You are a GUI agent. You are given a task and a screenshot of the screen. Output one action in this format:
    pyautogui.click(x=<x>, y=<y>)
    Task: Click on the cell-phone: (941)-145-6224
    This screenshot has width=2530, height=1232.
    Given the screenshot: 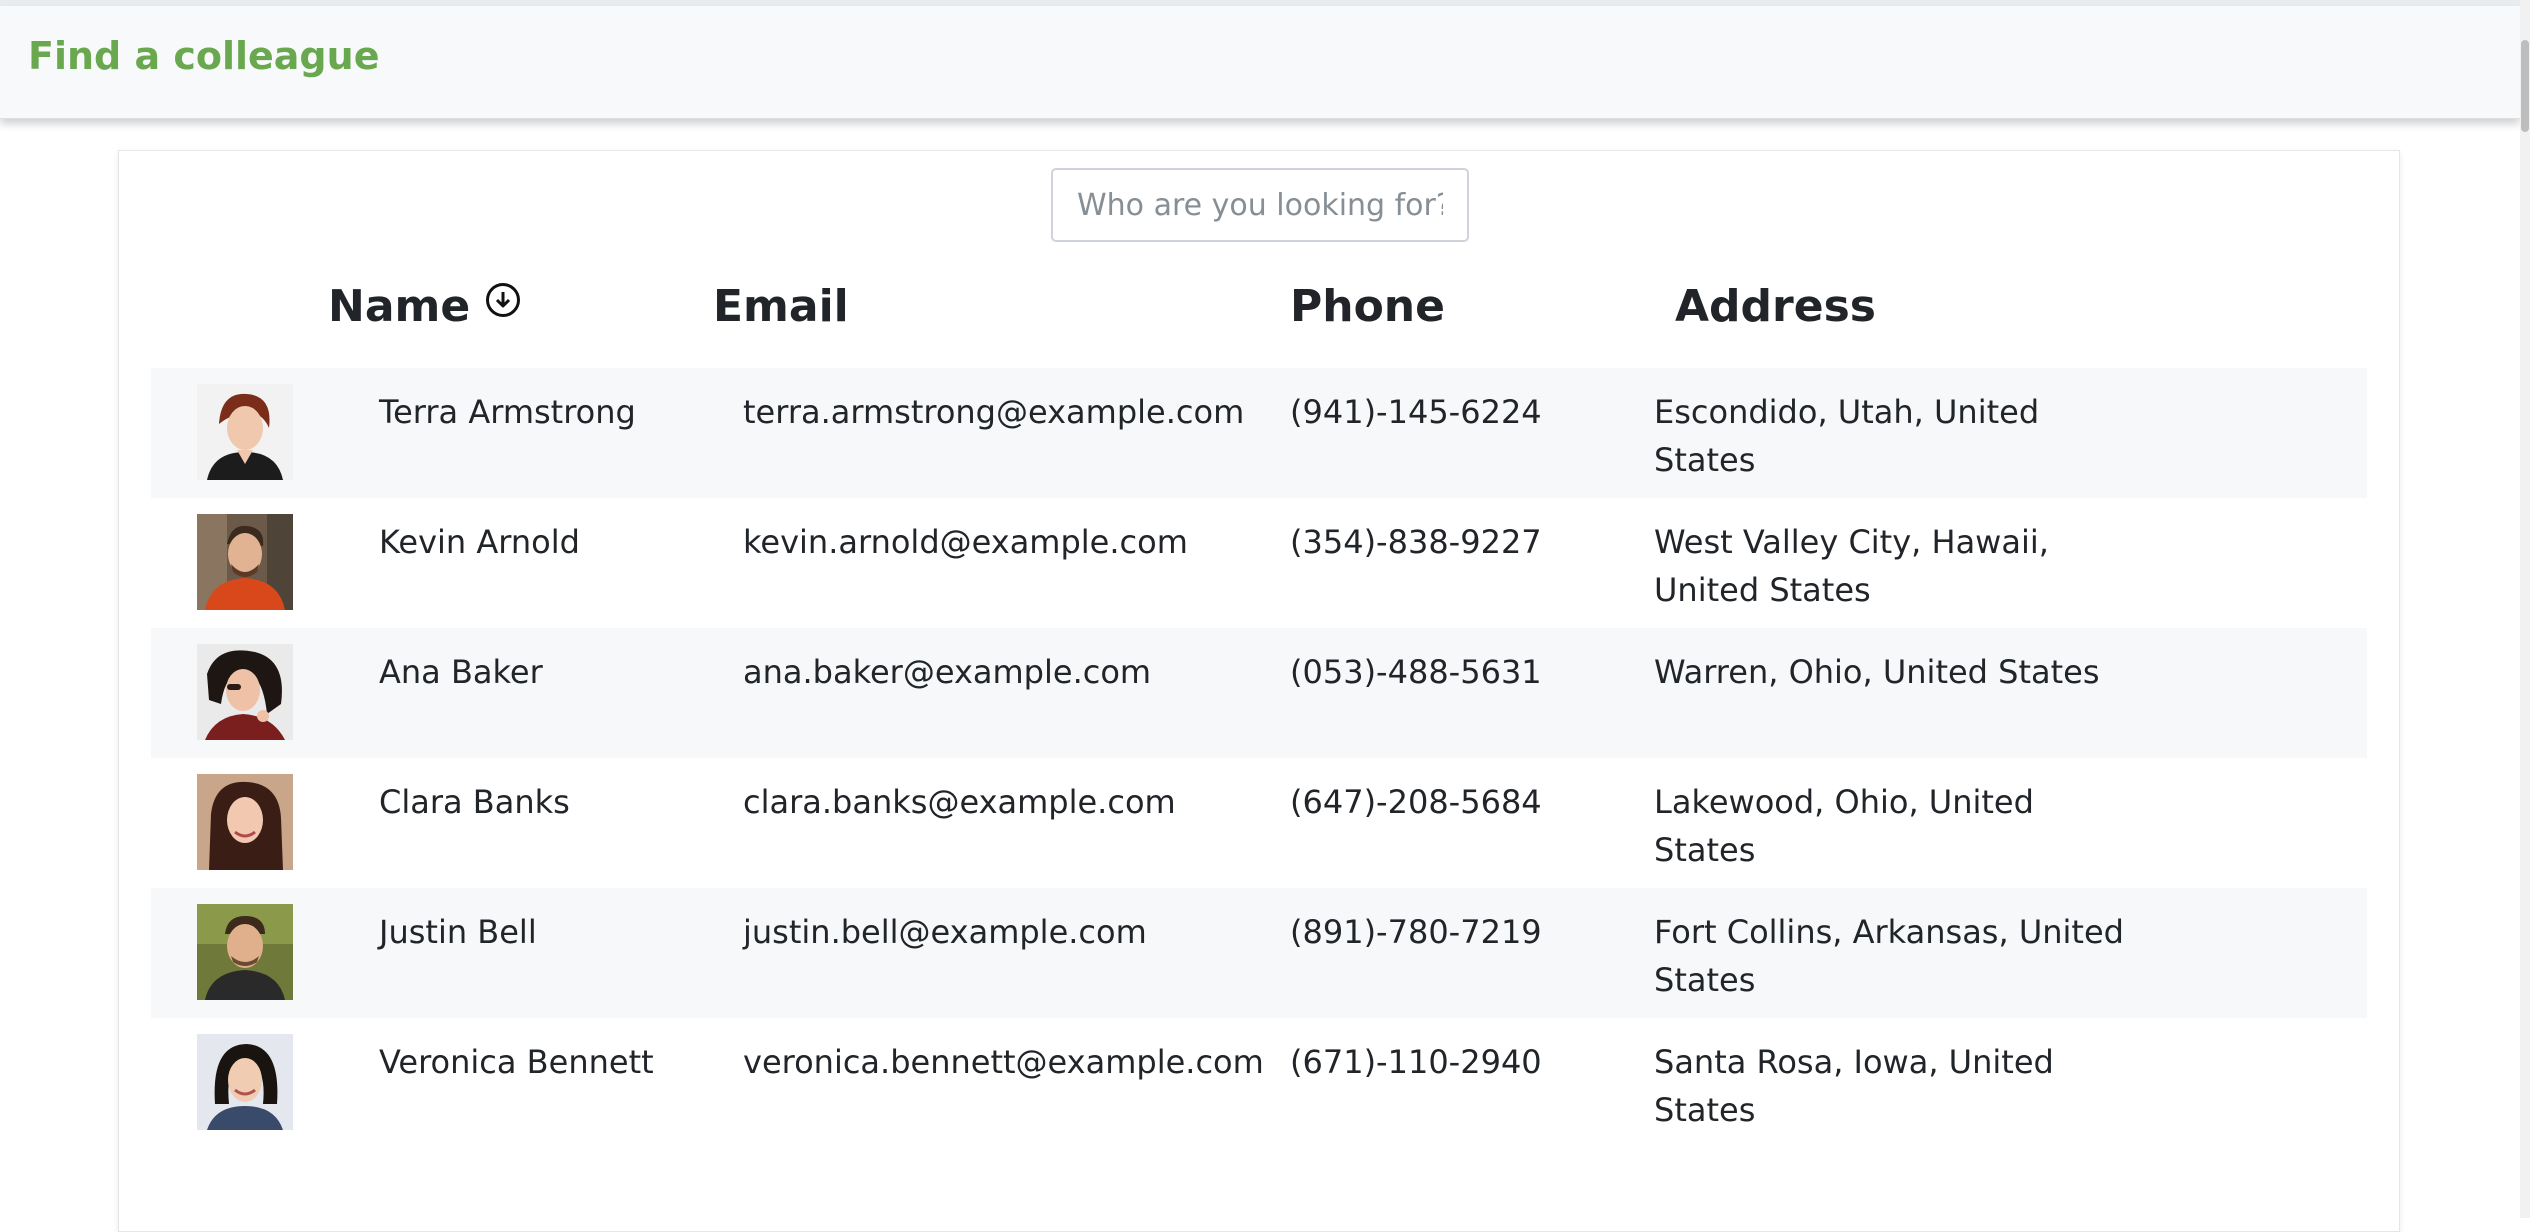 What is the action you would take?
    pyautogui.click(x=1416, y=412)
    